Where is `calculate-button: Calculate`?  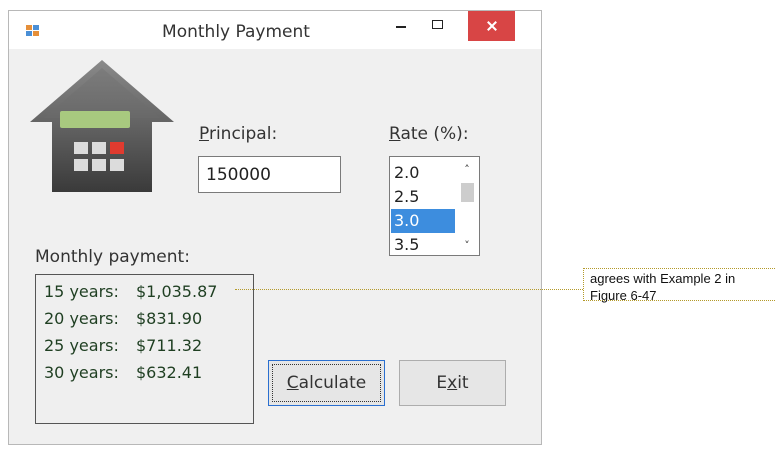
calculate-button: Calculate is located at coordinates (326, 383).